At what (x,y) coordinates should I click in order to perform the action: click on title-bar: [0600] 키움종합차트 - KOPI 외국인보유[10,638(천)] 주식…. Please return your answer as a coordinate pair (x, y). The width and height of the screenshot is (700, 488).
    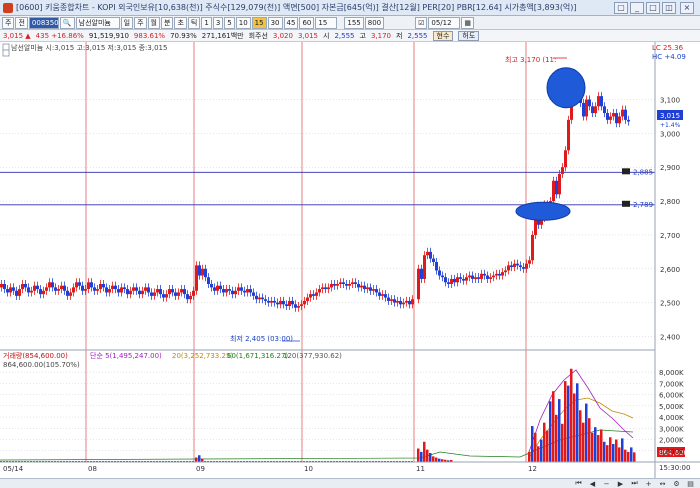
    Looking at the image, I should click on (350, 8).